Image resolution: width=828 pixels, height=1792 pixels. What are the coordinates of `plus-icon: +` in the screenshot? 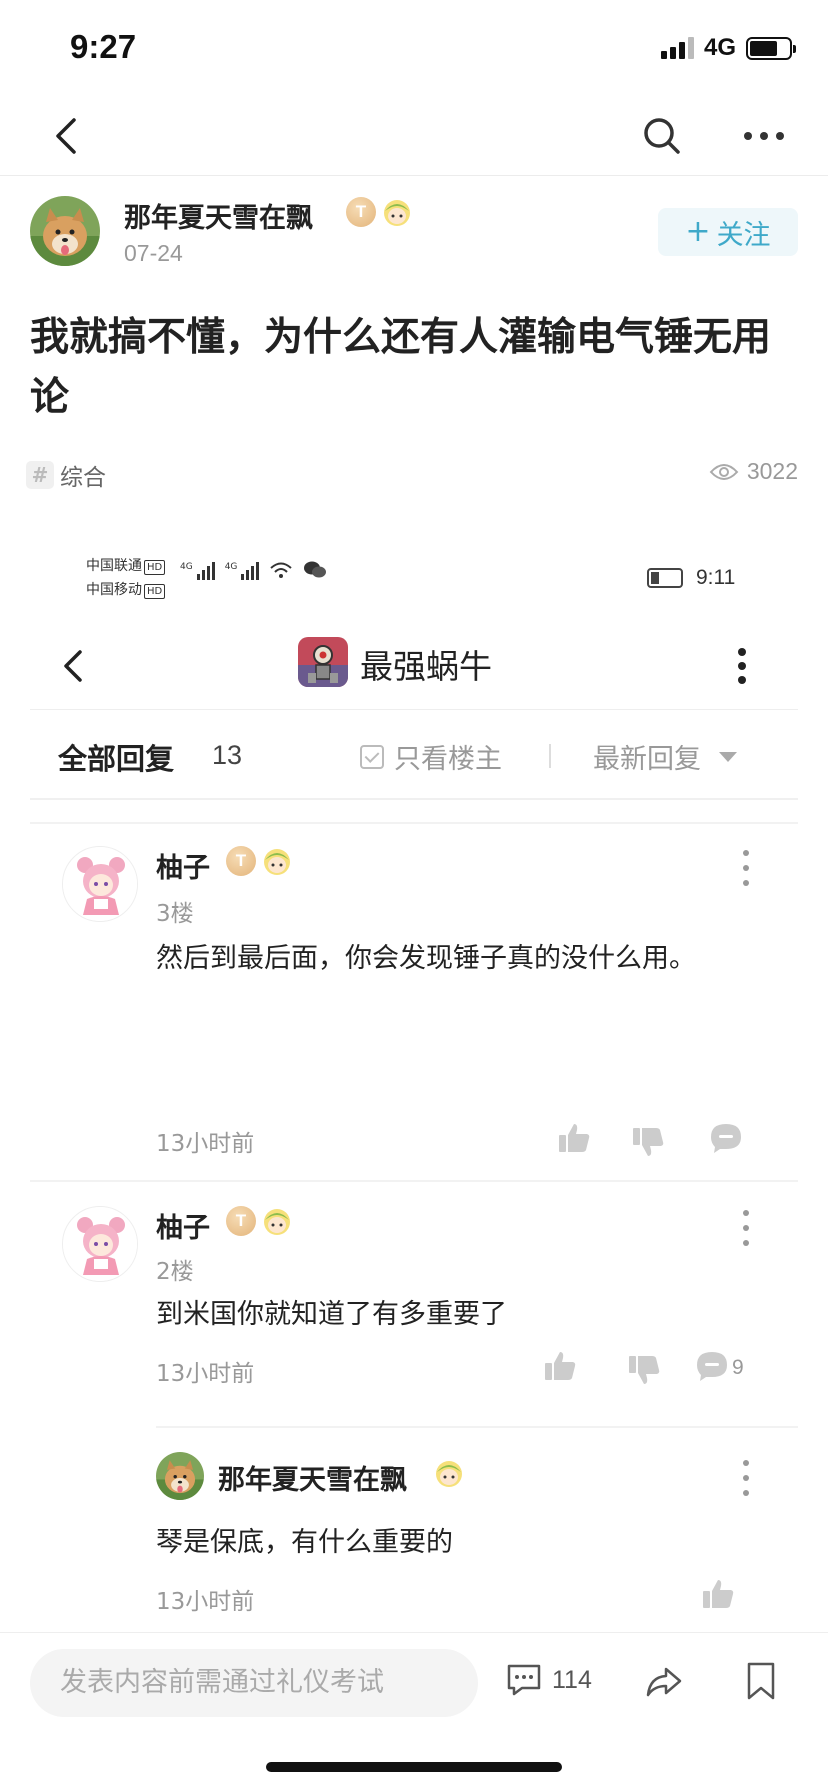 It's located at (698, 231).